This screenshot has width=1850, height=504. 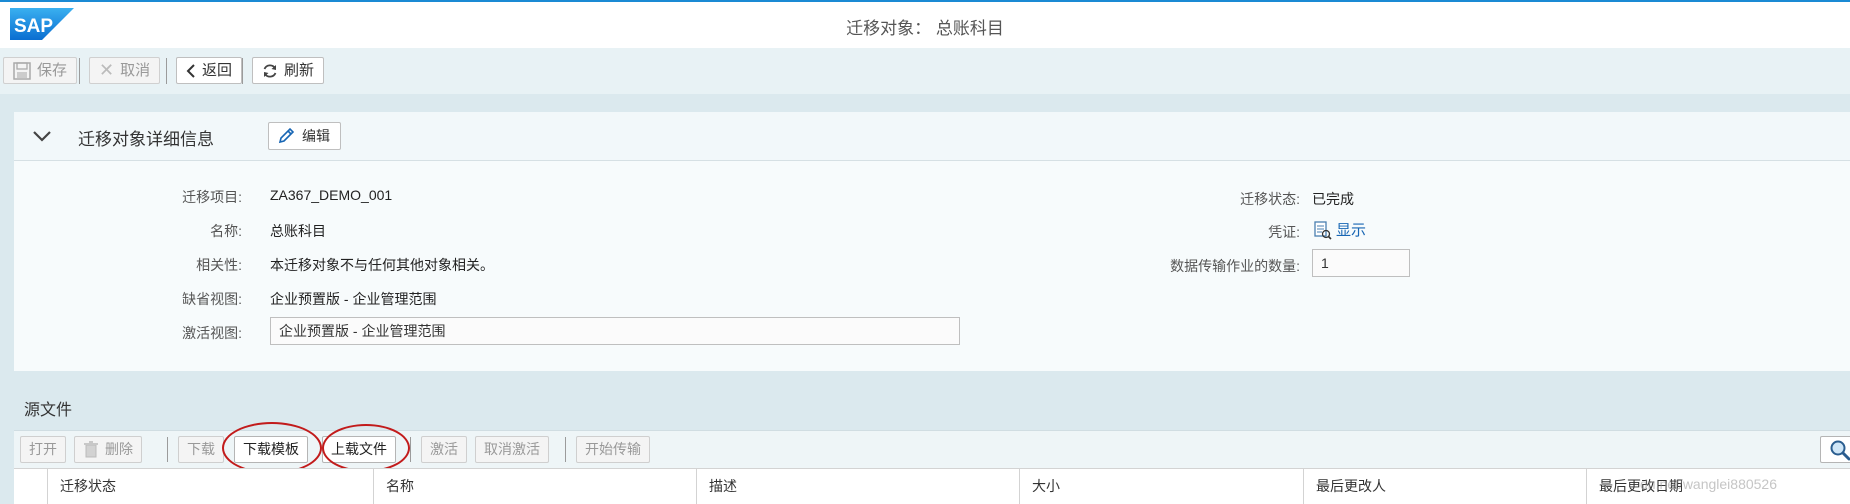 I want to click on edit-button: 编辑, so click(x=304, y=136).